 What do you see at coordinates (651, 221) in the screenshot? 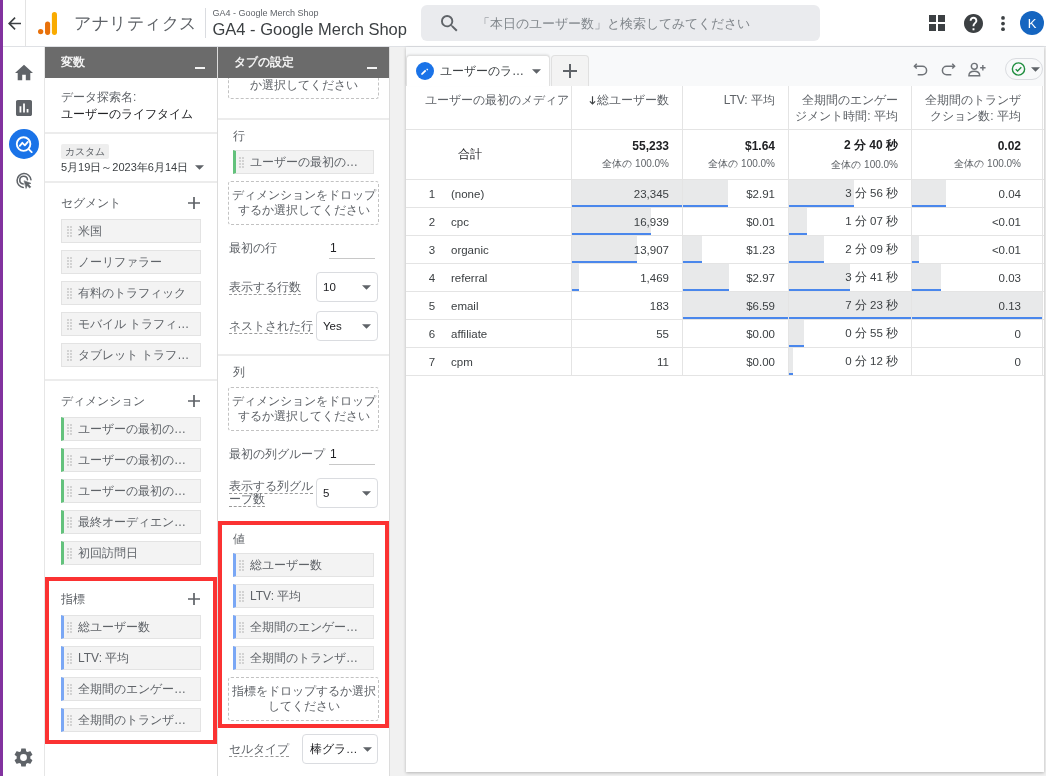
I see `cell-value: 16,939` at bounding box center [651, 221].